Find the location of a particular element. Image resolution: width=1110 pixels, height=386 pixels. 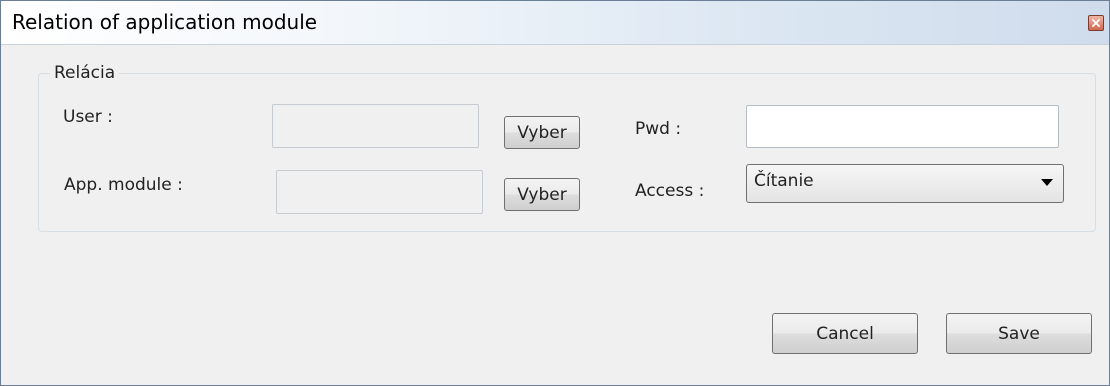

user-select-button: Vyber is located at coordinates (542, 132).